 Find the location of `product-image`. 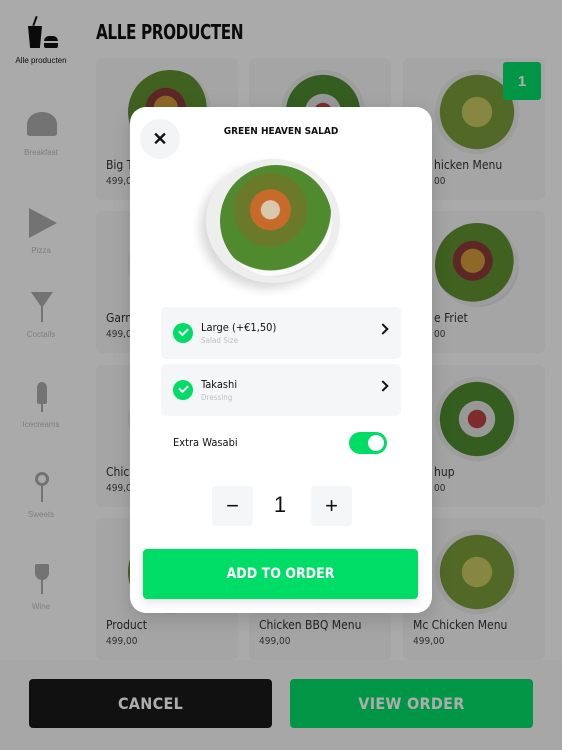

product-image is located at coordinates (273, 221).